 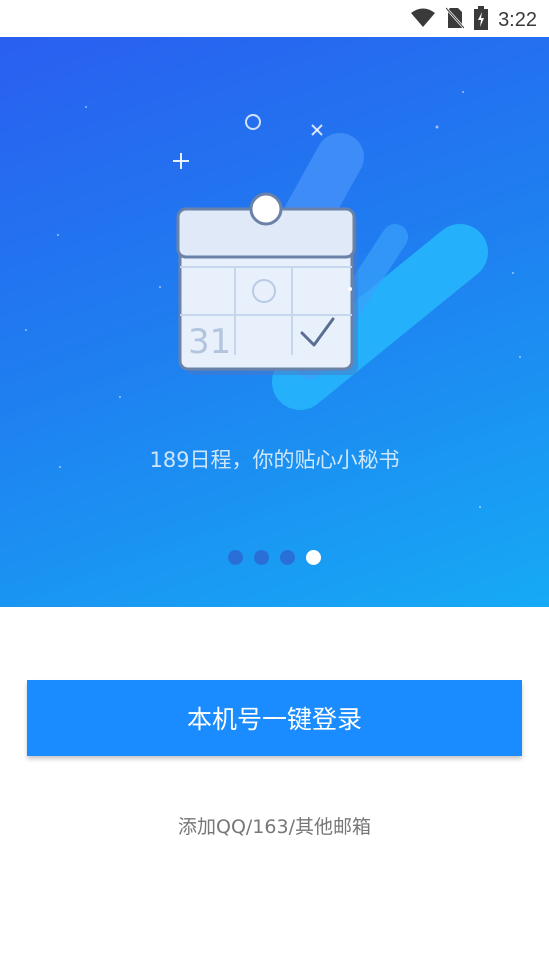 I want to click on page-indicator, so click(x=274, y=557).